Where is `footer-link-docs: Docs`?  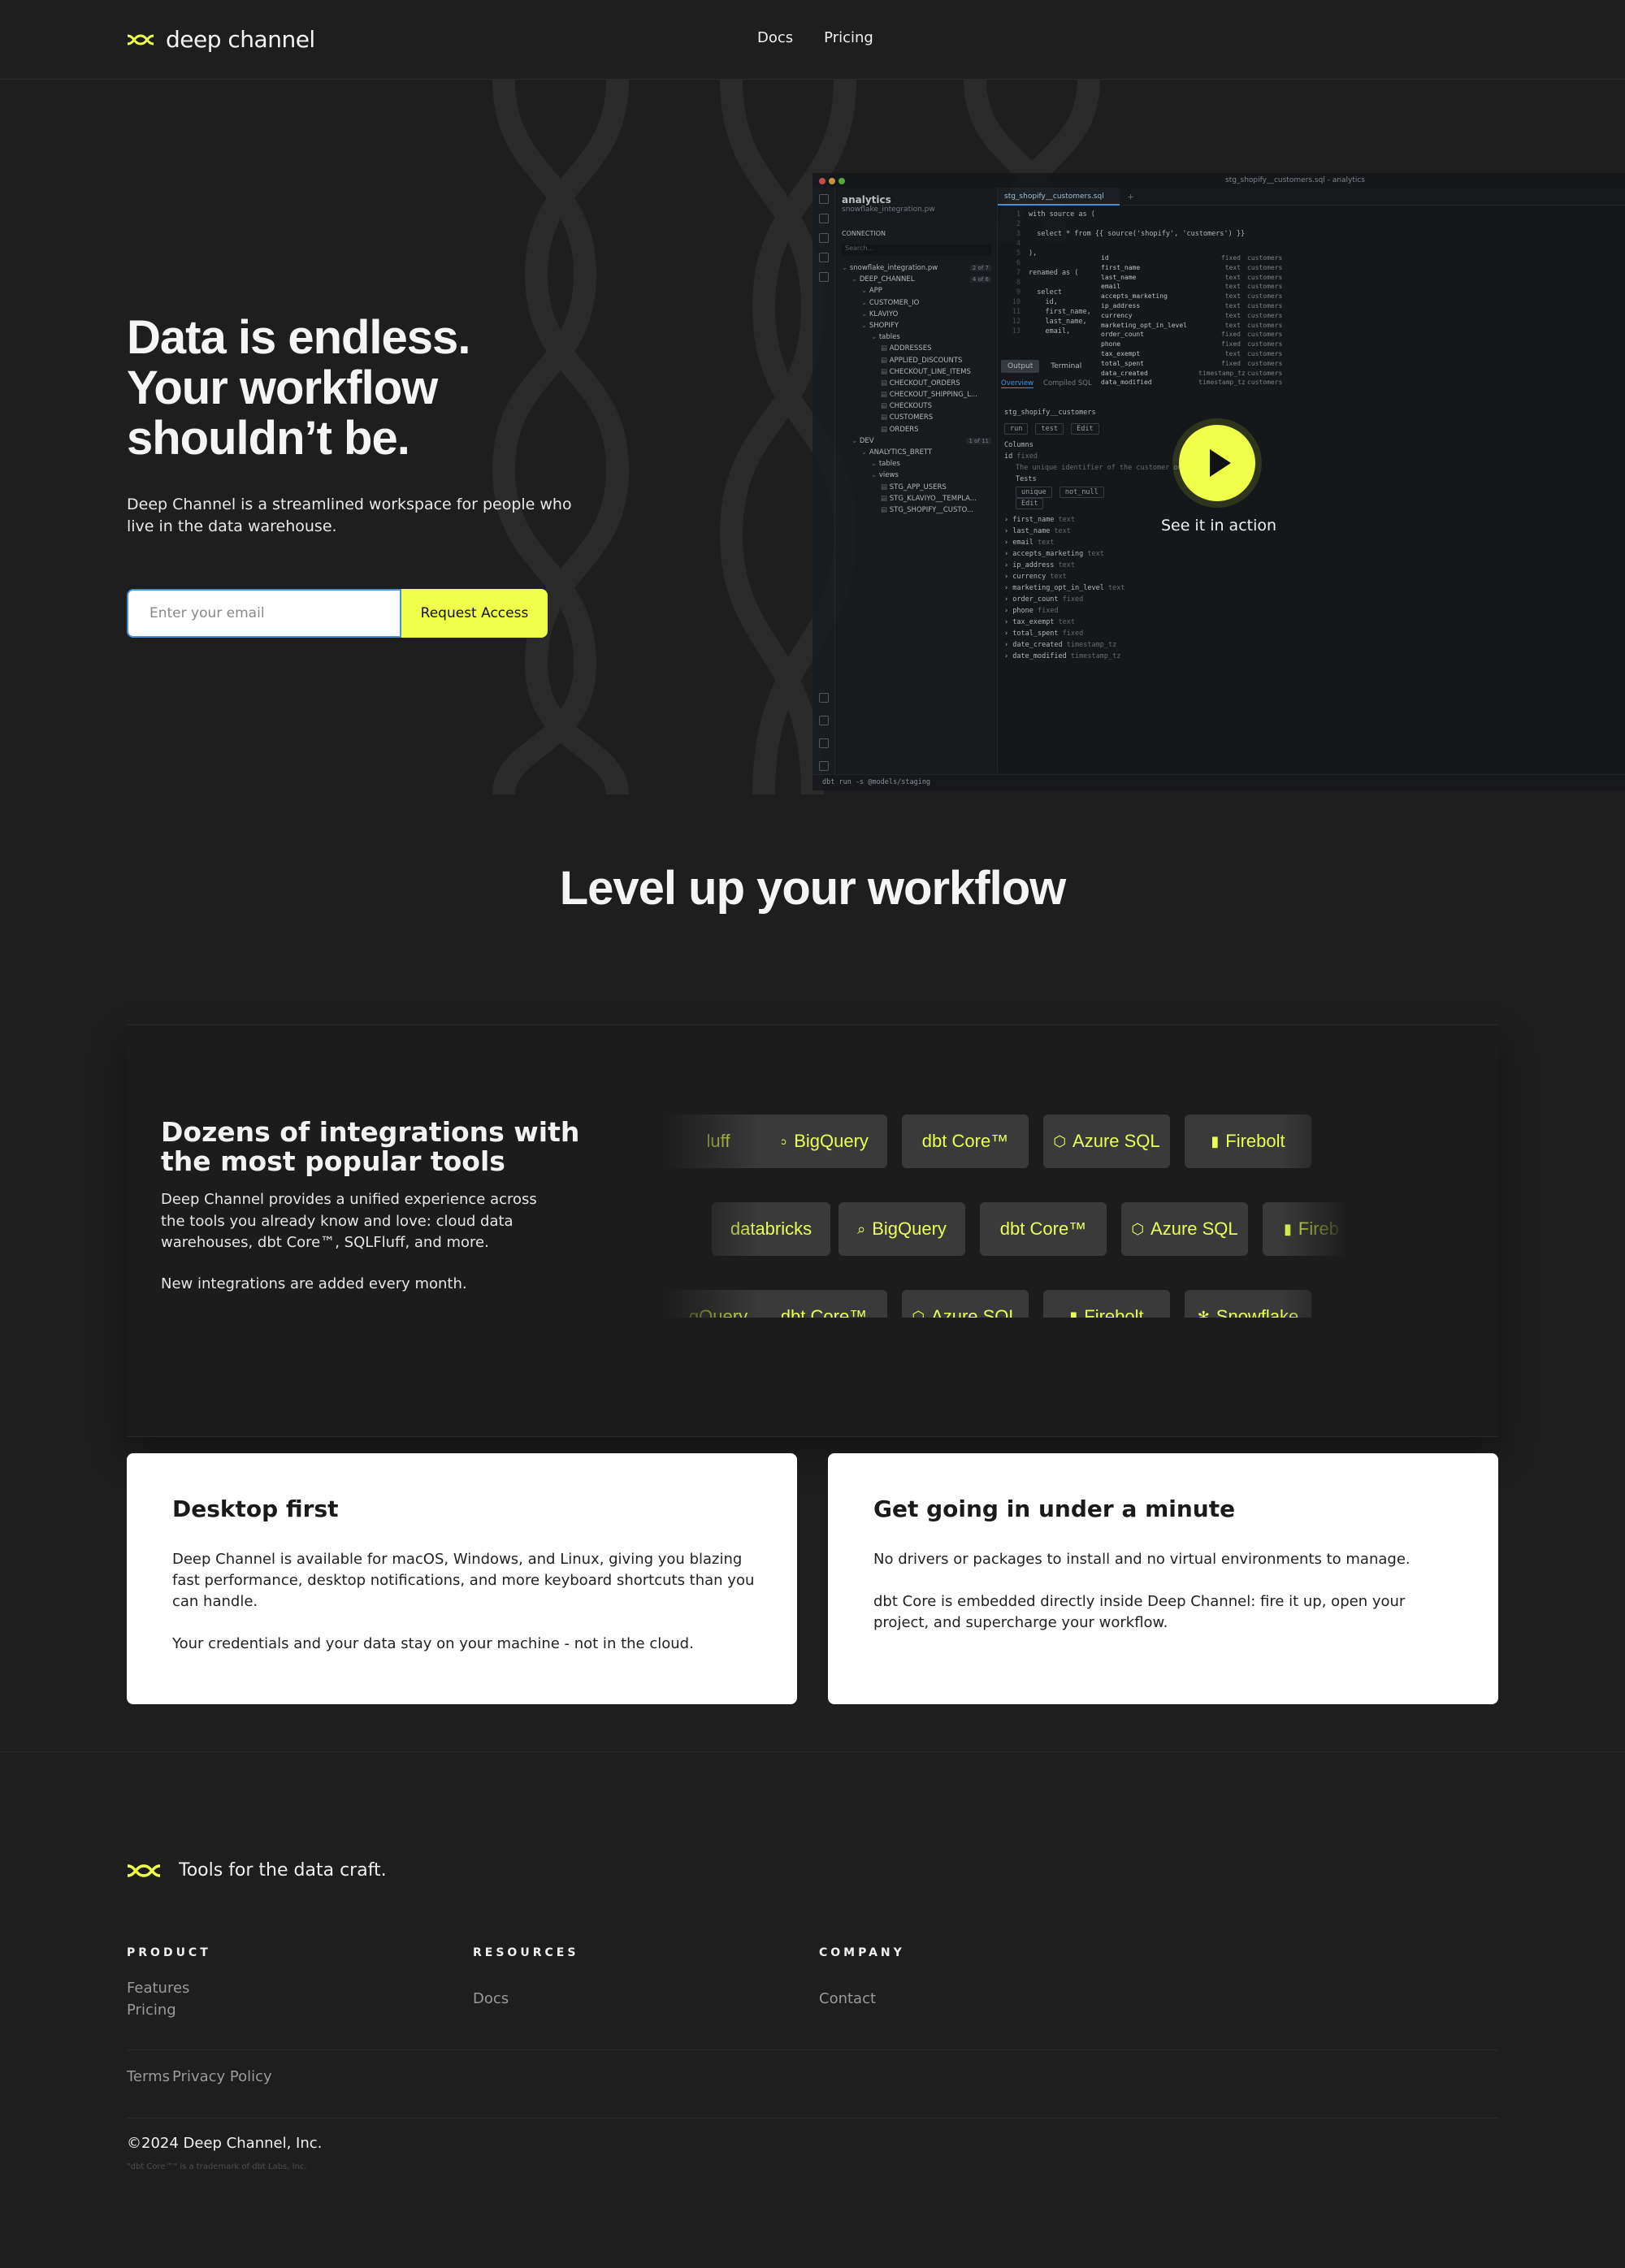 footer-link-docs: Docs is located at coordinates (491, 1999).